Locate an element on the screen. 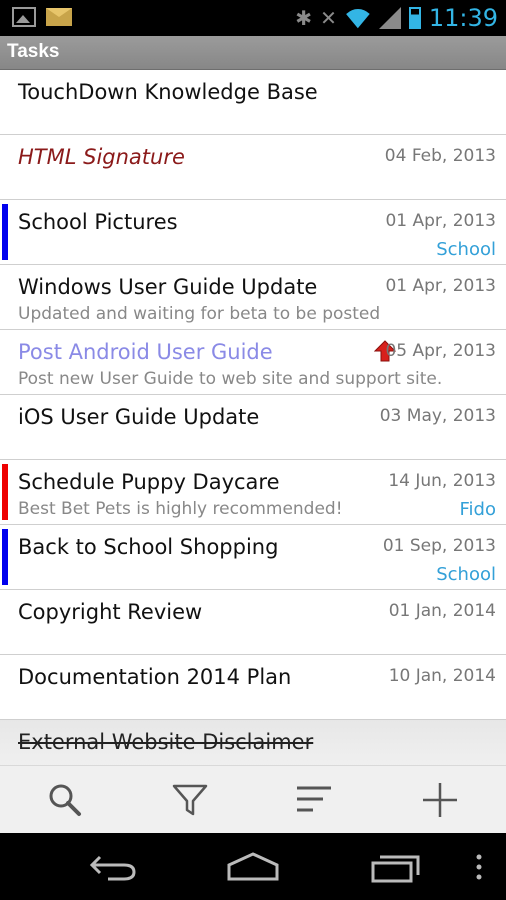 The height and width of the screenshot is (900, 506). recent-apps-icon is located at coordinates (395, 869).